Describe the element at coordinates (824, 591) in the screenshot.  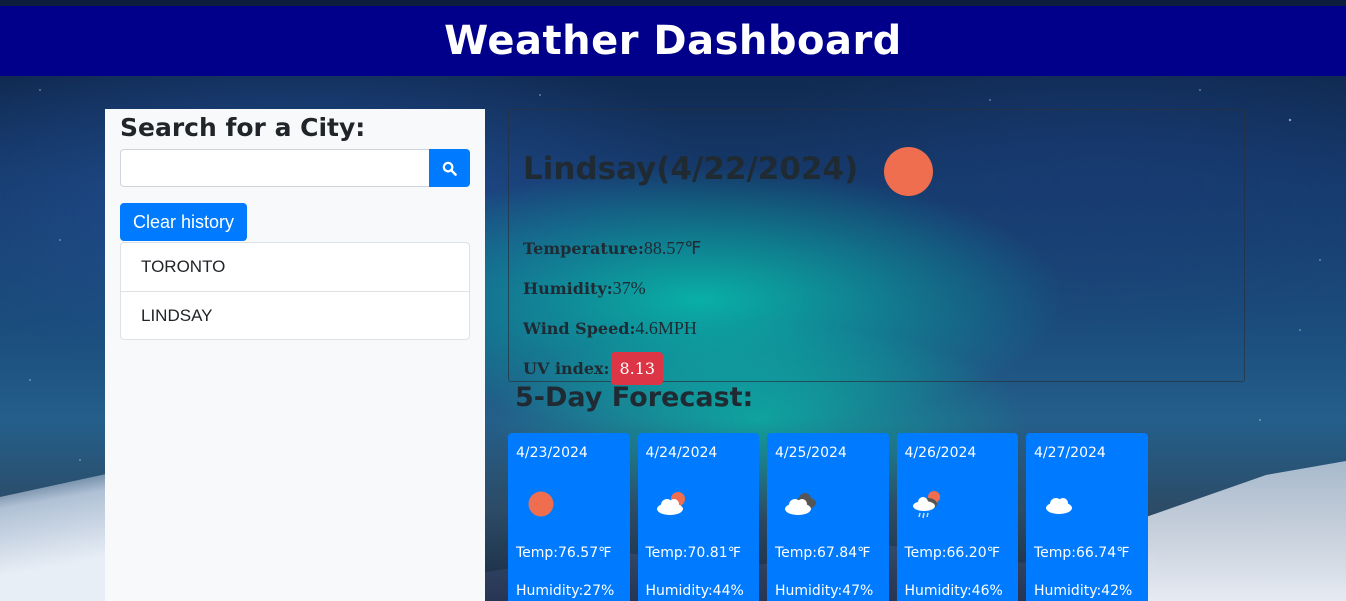
I see `forecast-humidity: Humidity:47%` at that location.